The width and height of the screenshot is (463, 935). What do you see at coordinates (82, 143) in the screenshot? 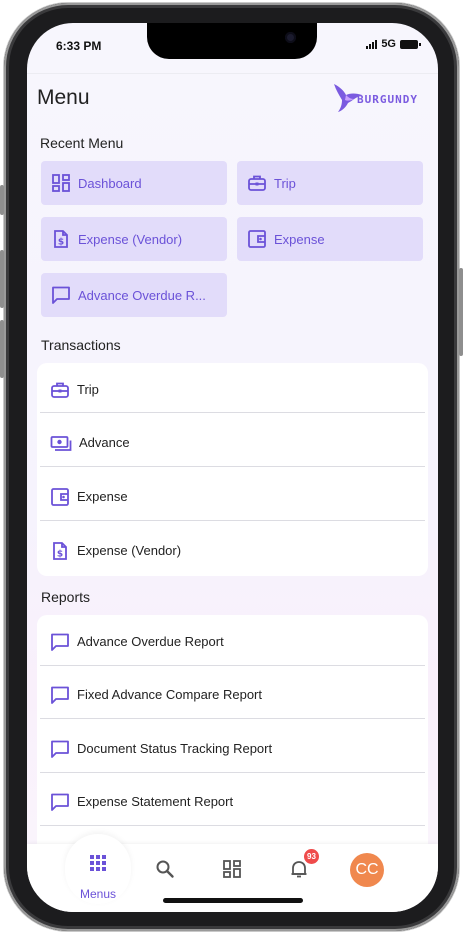
I see `recent-menu-title: Recent Menu` at bounding box center [82, 143].